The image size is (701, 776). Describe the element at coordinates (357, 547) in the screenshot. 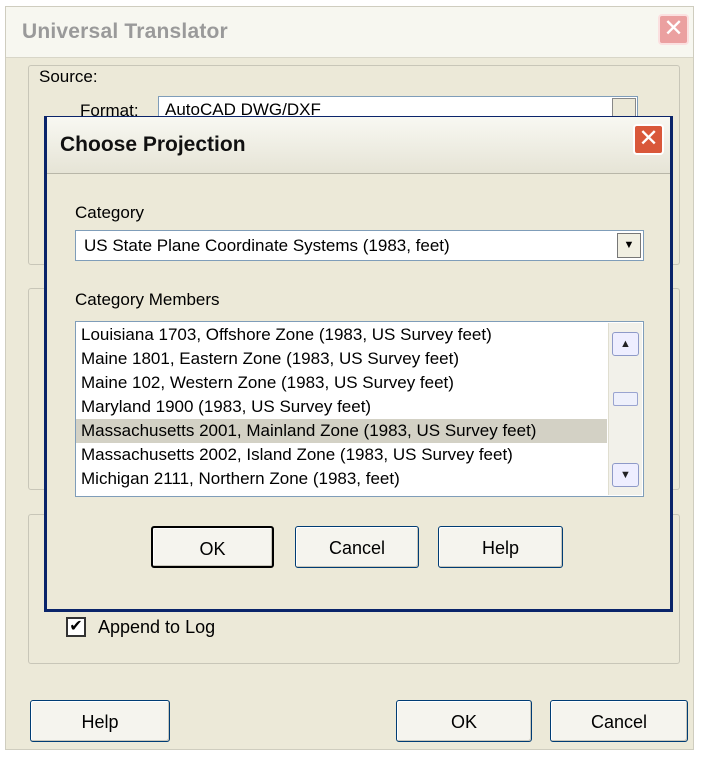

I see `dialog-cancel-button: Cancel` at that location.